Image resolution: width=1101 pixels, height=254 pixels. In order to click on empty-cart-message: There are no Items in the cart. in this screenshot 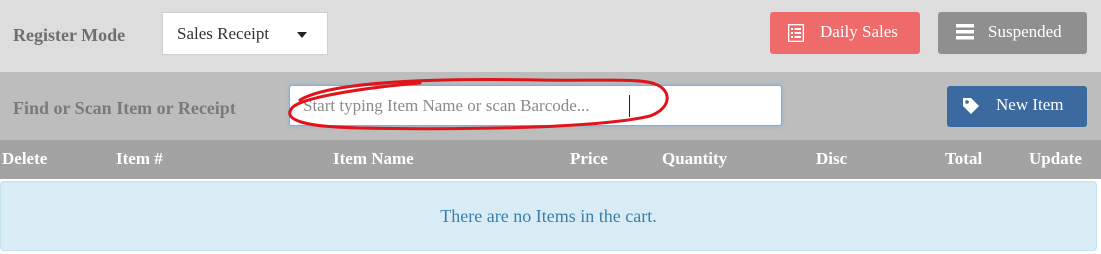, I will do `click(548, 216)`.